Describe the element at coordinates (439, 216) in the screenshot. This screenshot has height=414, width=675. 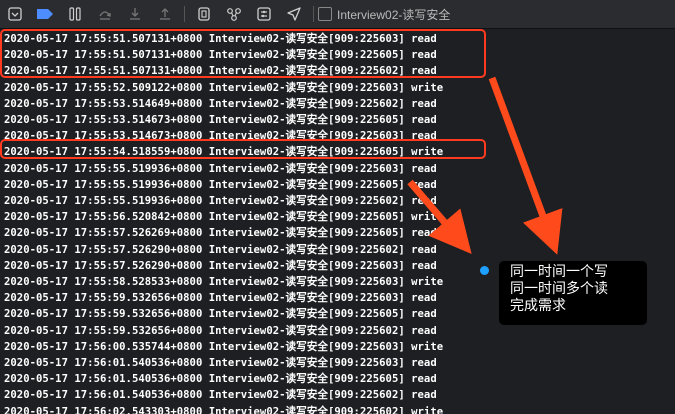
I see `arrow-from-write` at that location.